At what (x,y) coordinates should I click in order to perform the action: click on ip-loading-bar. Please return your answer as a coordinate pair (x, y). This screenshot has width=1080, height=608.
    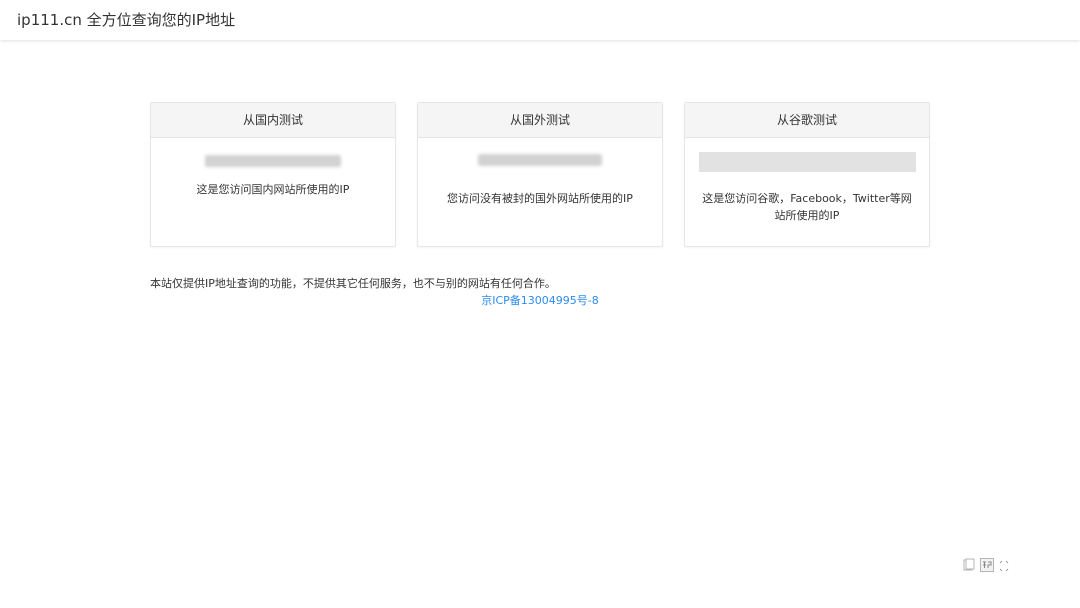
    Looking at the image, I should click on (807, 162).